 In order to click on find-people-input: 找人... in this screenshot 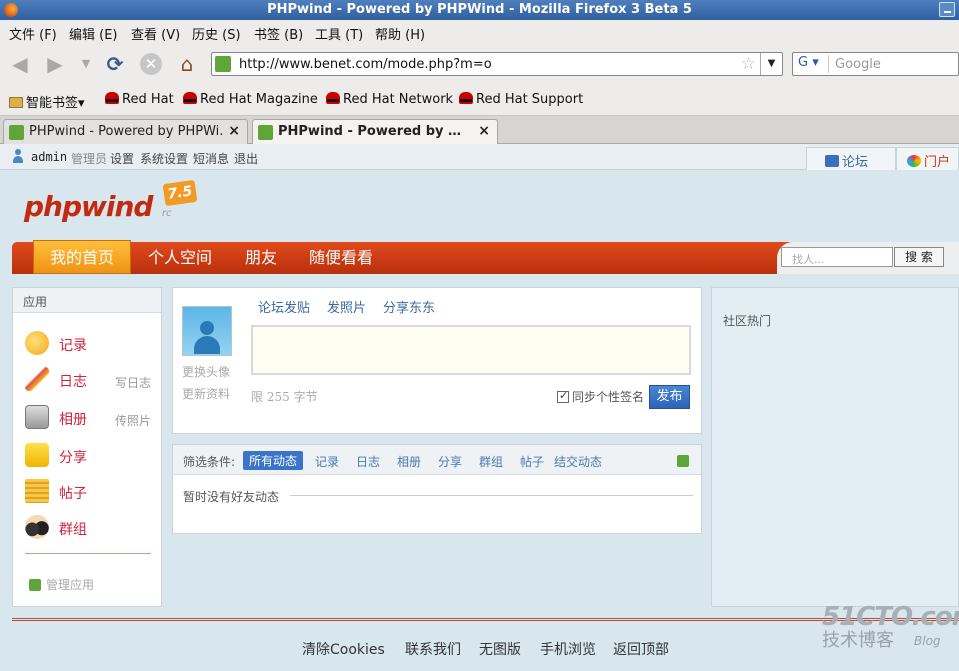, I will do `click(837, 257)`.